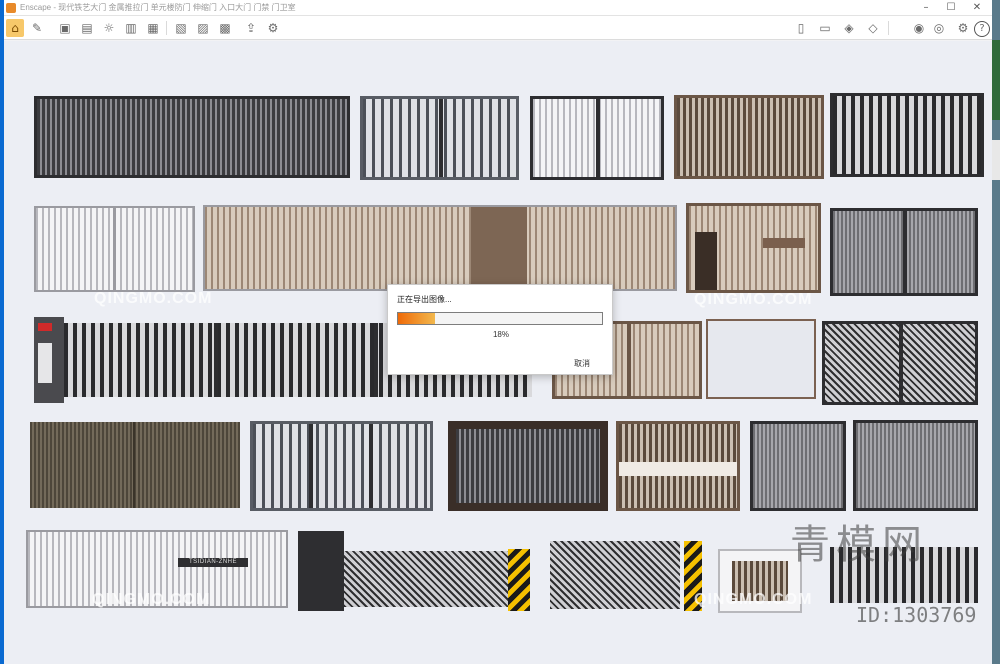  Describe the element at coordinates (916, 615) in the screenshot. I see `id-watermark: ID:1303769` at that location.